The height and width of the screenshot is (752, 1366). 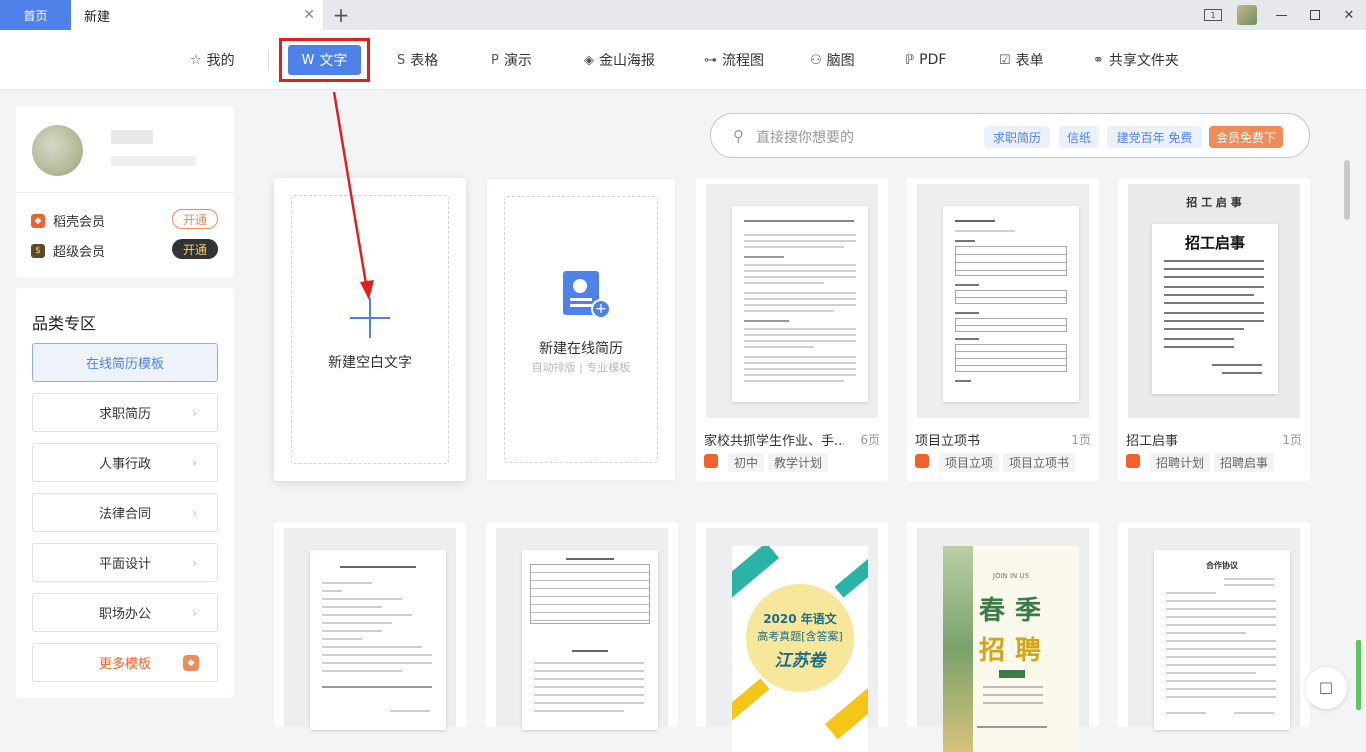 I want to click on open-docer-button: 开通, so click(x=195, y=219).